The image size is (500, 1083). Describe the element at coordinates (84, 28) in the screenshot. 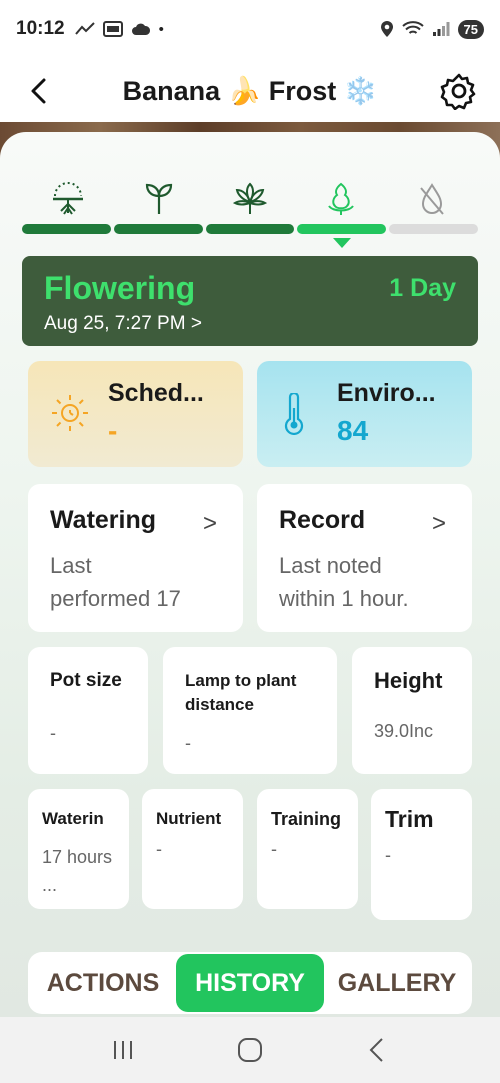

I see `trend-icon` at that location.